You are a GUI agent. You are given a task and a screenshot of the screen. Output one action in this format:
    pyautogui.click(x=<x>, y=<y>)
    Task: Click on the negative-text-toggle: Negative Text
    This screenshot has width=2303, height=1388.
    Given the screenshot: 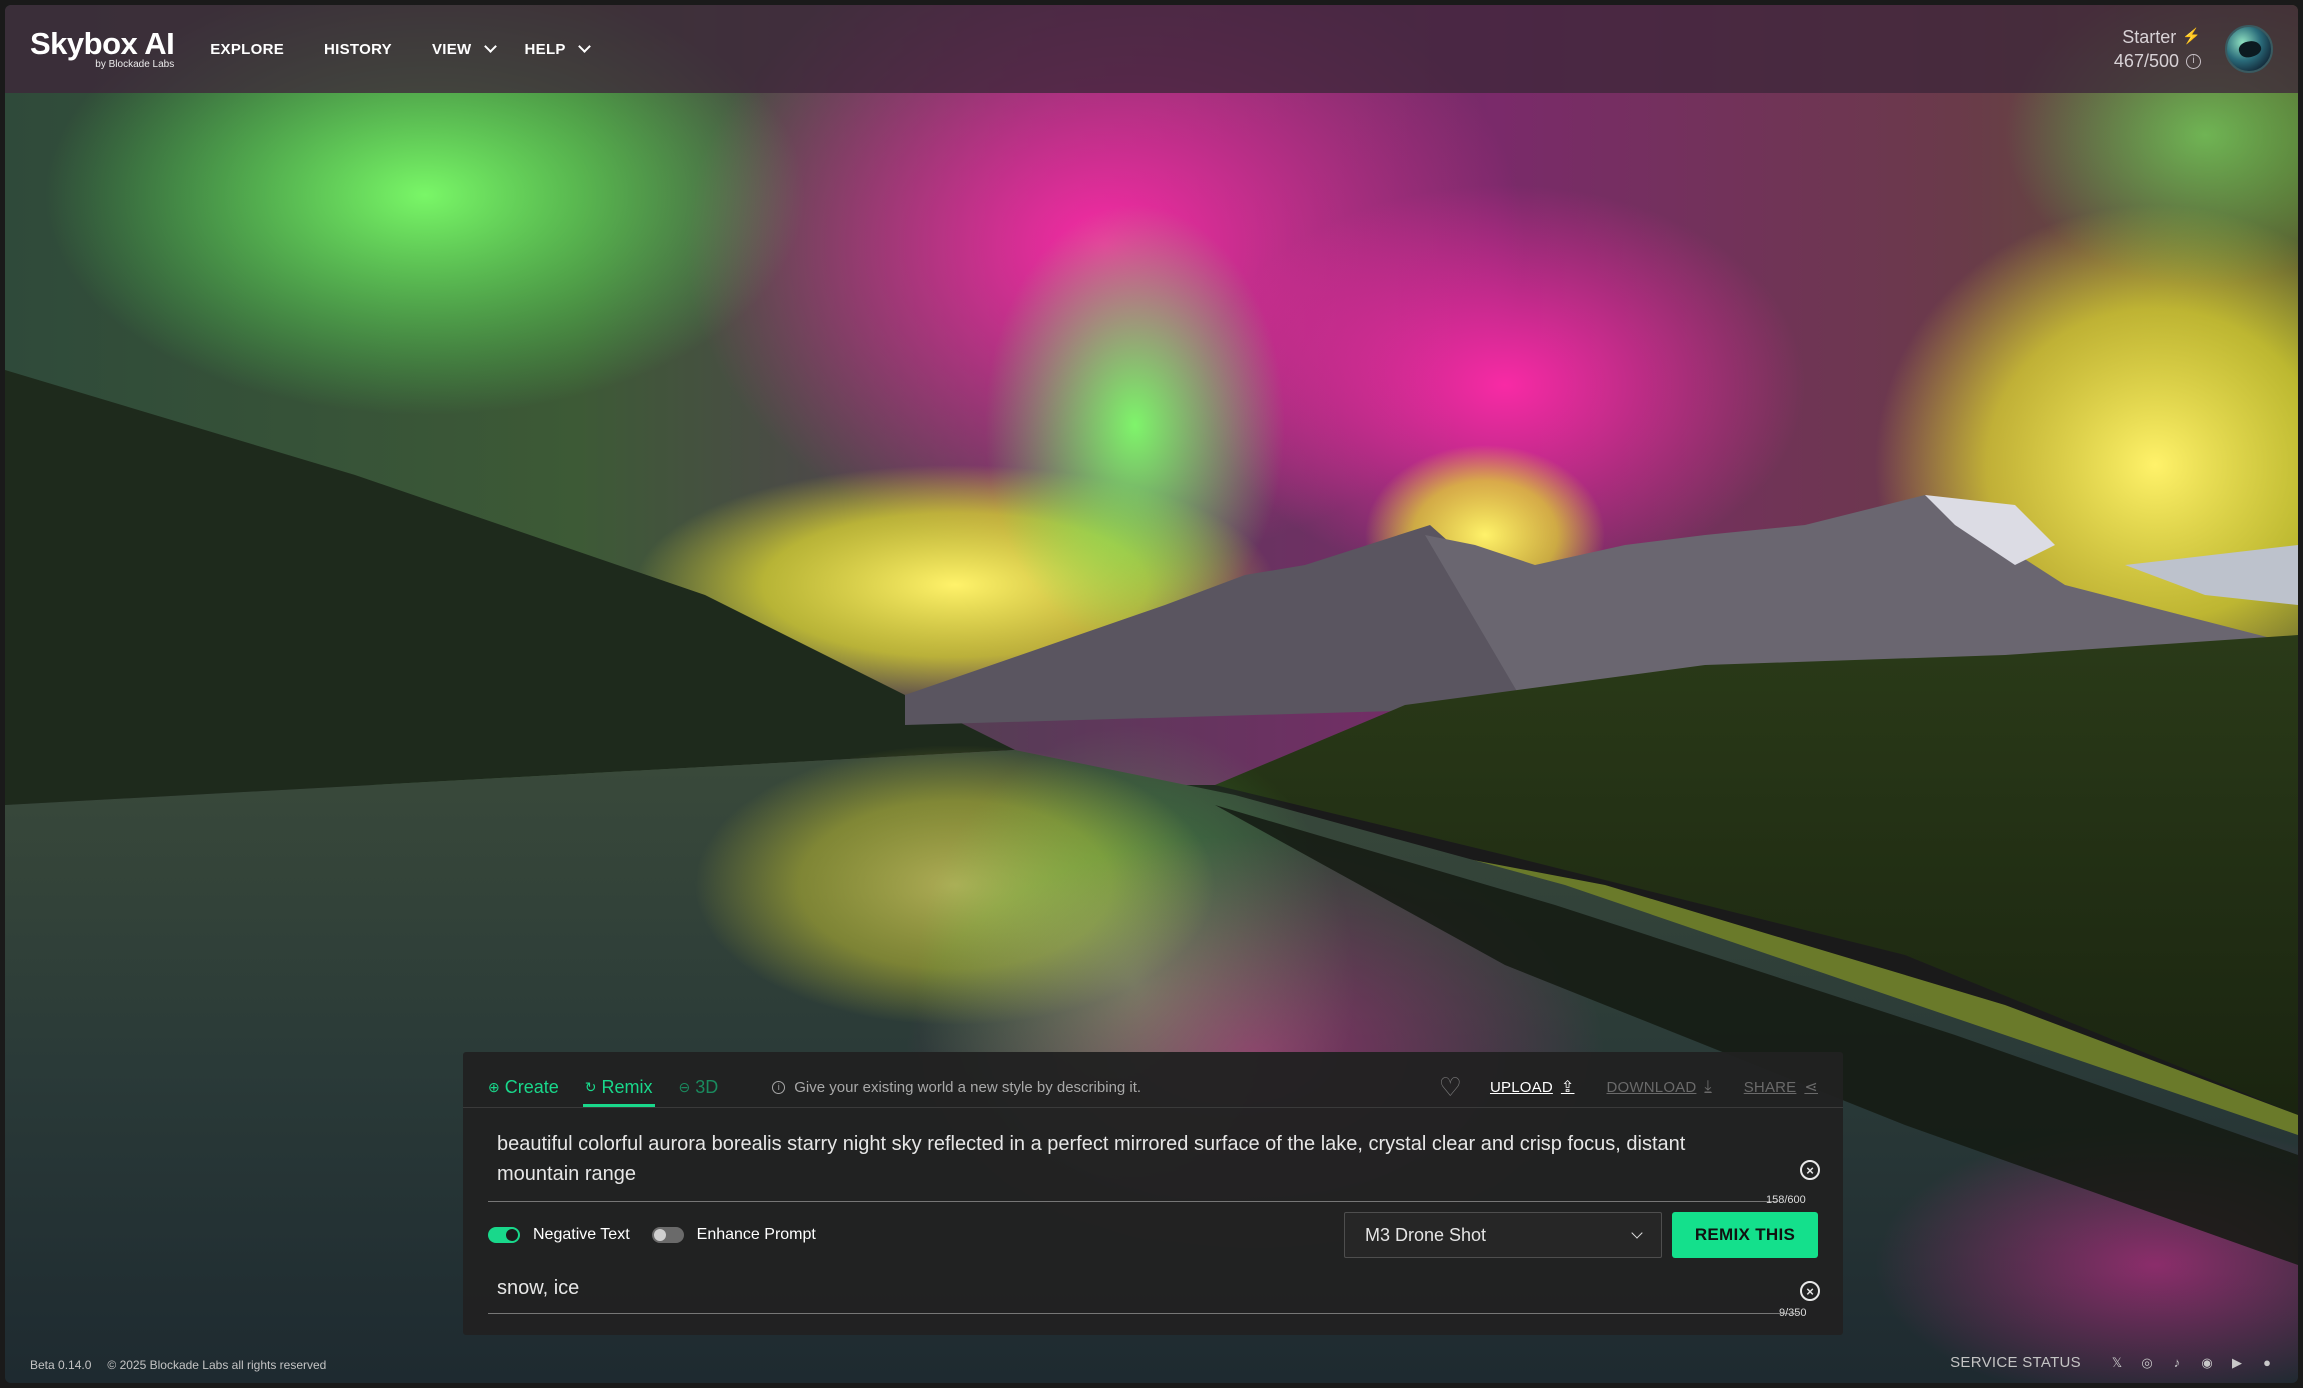 What is the action you would take?
    pyautogui.click(x=559, y=1235)
    